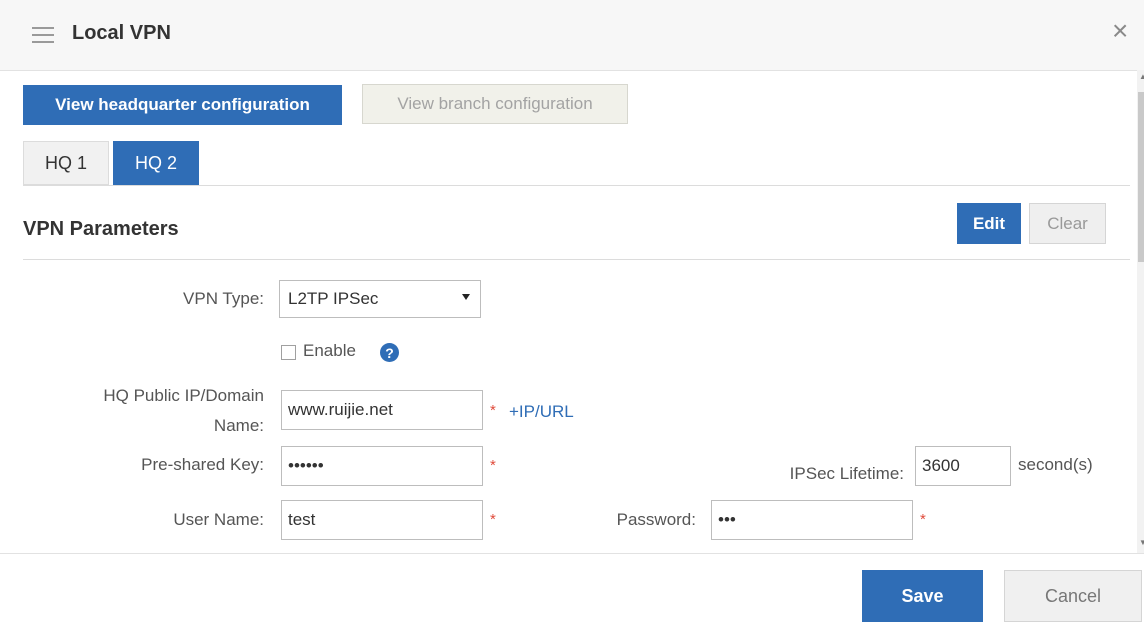 This screenshot has height=634, width=1144. I want to click on password-input: •••, so click(812, 520).